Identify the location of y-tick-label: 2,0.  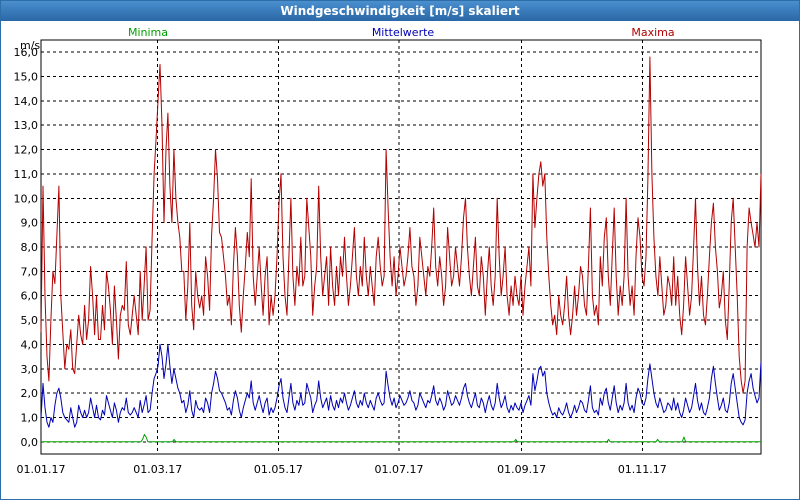
(30, 393).